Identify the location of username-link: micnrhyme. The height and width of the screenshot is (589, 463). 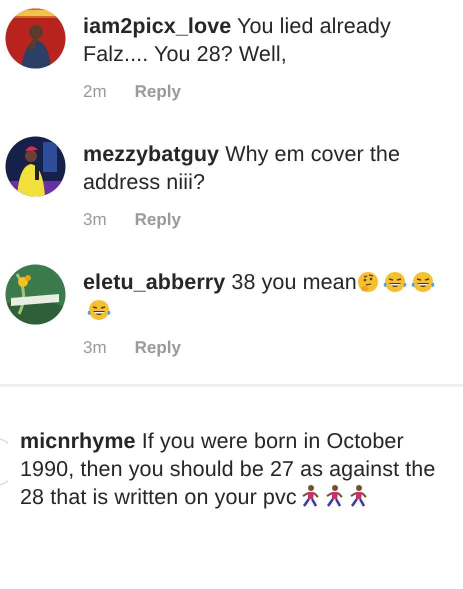
(78, 441).